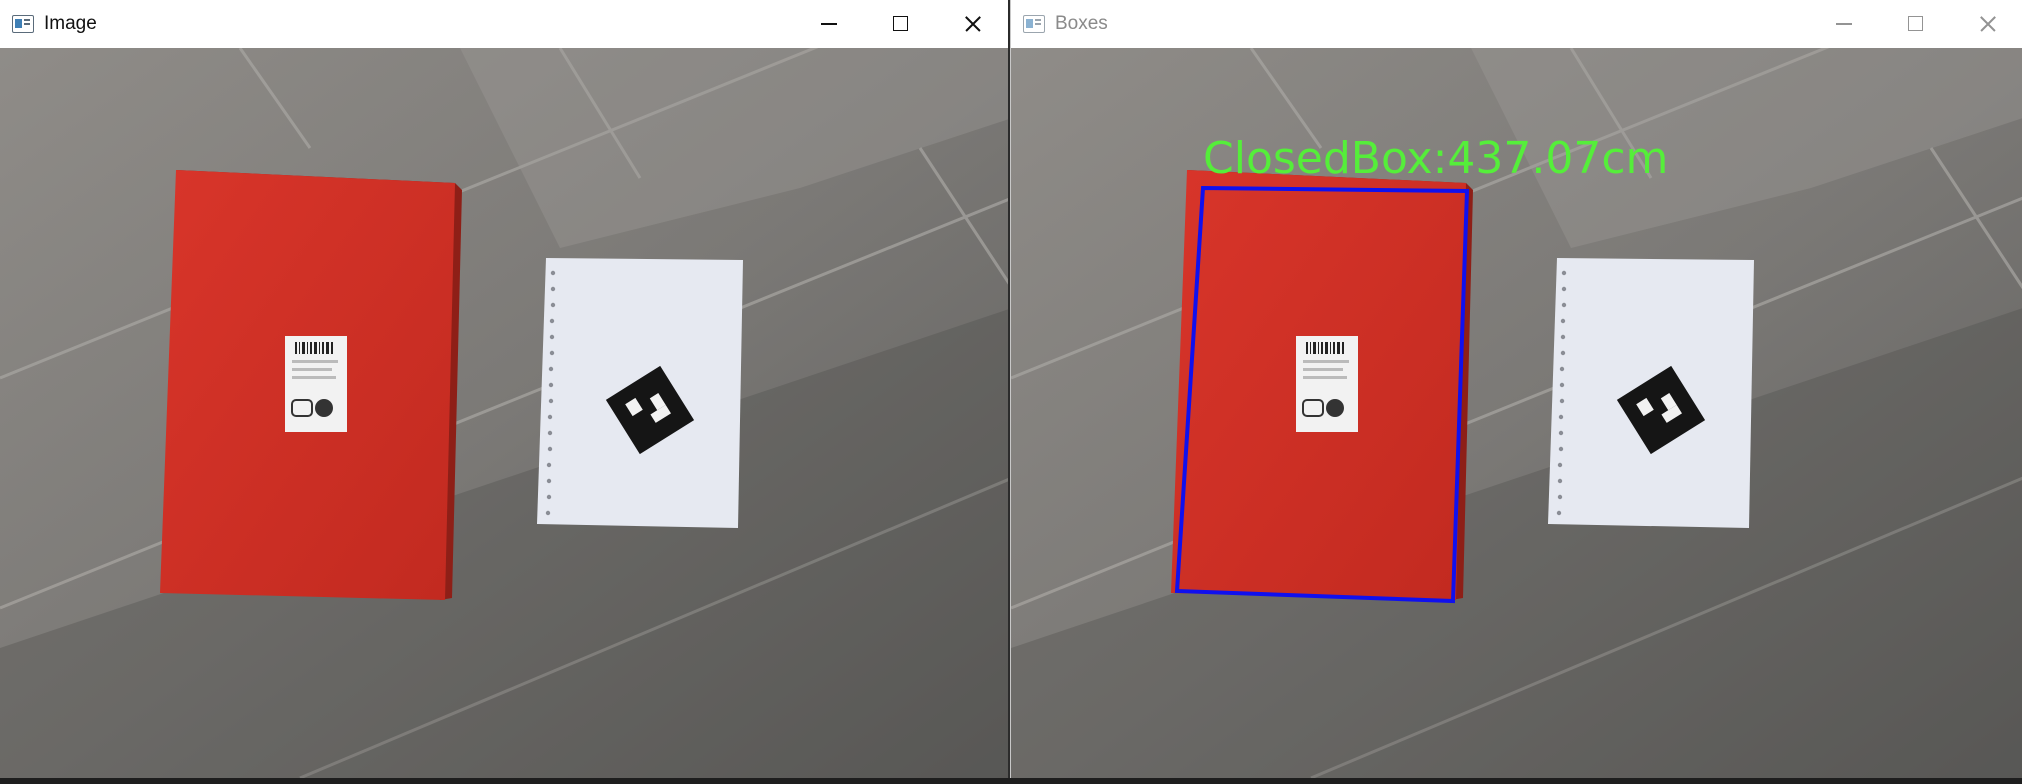 The height and width of the screenshot is (784, 2022). I want to click on box-measurement-label: ClosedBox:437.07cm, so click(1435, 158).